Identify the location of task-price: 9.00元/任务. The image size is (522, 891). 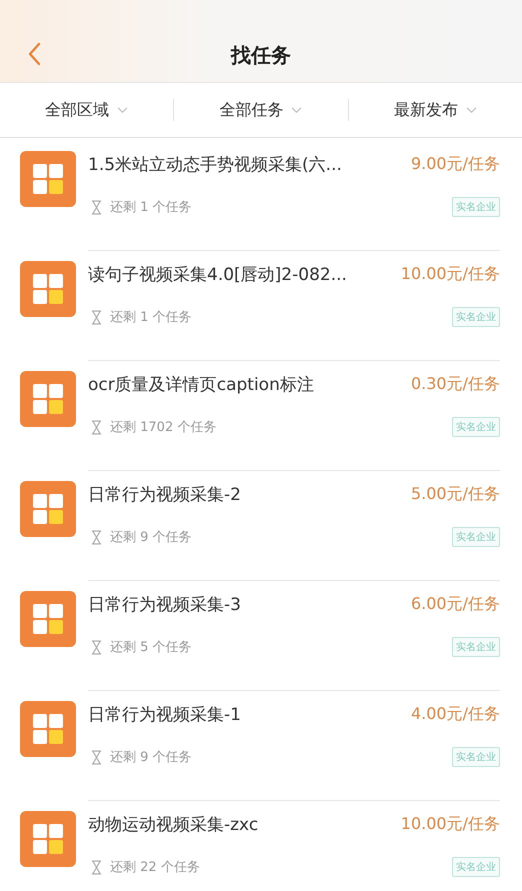
(455, 164).